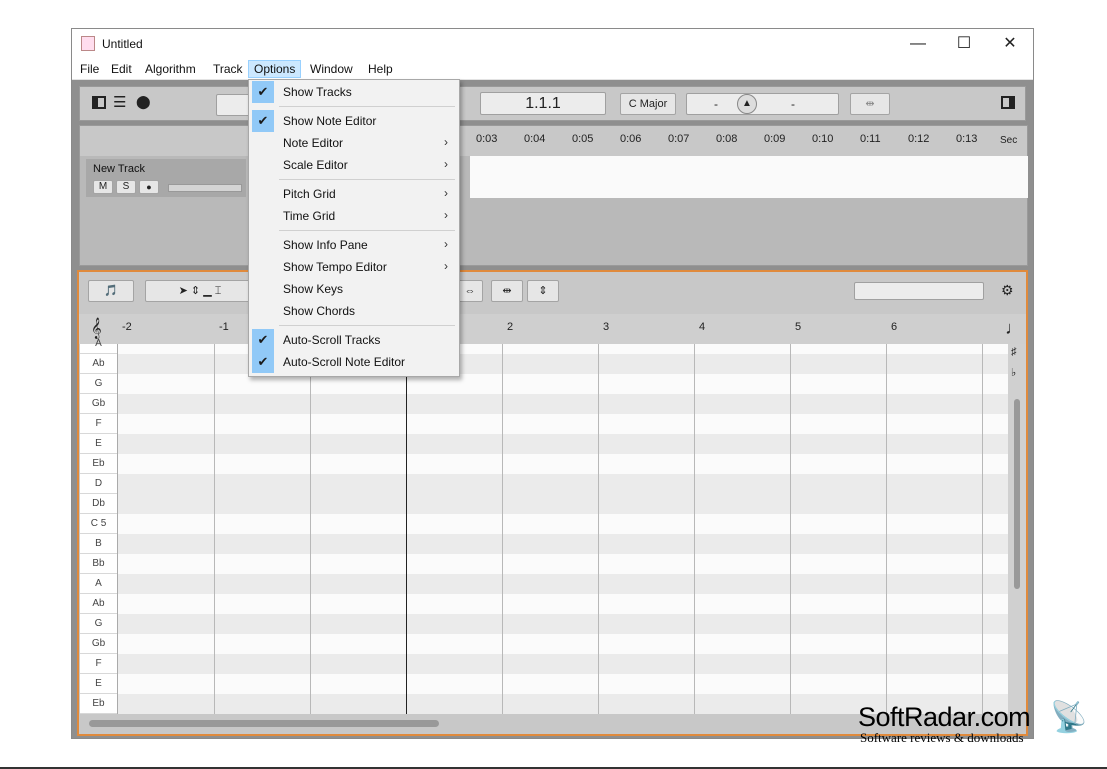 Image resolution: width=1107 pixels, height=769 pixels. I want to click on loop-button: ⇹, so click(870, 104).